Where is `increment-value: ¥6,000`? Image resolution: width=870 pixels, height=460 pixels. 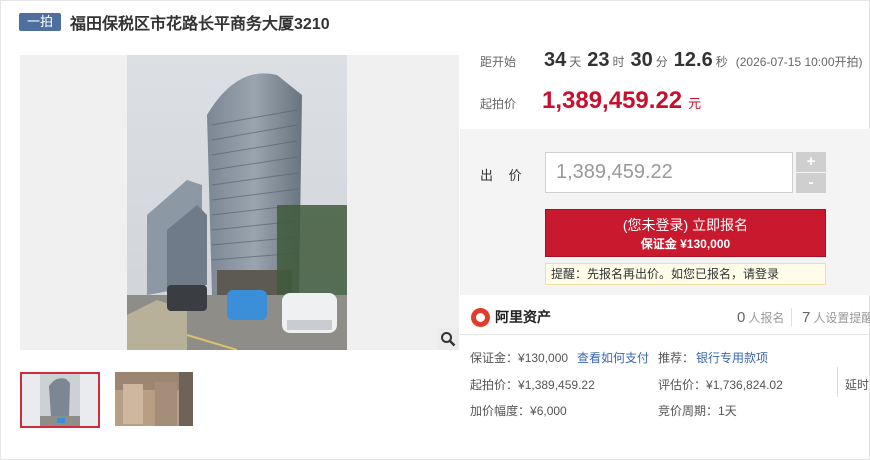
increment-value: ¥6,000 is located at coordinates (548, 411).